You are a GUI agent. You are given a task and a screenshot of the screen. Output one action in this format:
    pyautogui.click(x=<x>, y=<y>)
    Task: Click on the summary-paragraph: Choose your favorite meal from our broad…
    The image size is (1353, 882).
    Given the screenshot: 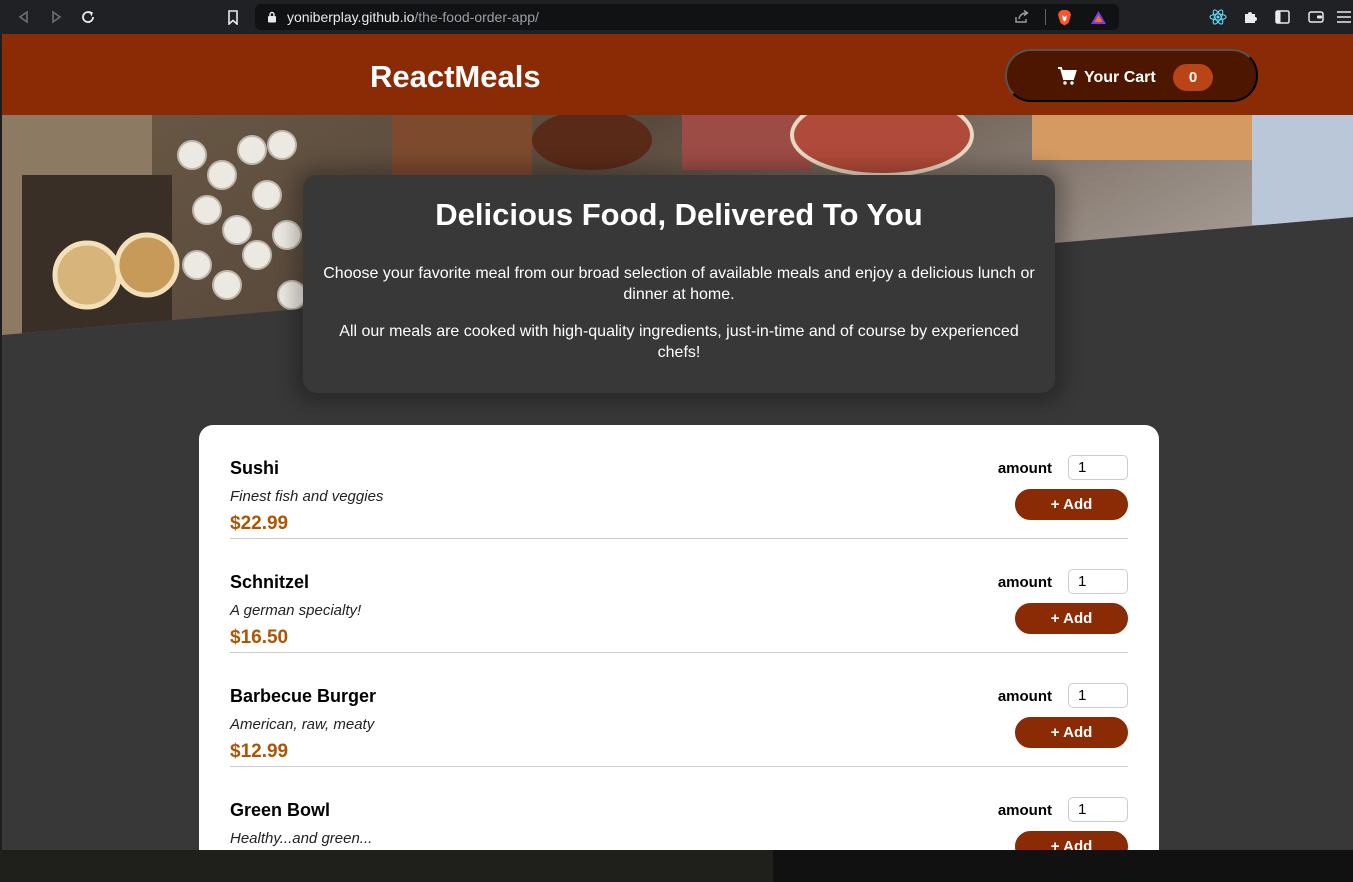 What is the action you would take?
    pyautogui.click(x=679, y=284)
    